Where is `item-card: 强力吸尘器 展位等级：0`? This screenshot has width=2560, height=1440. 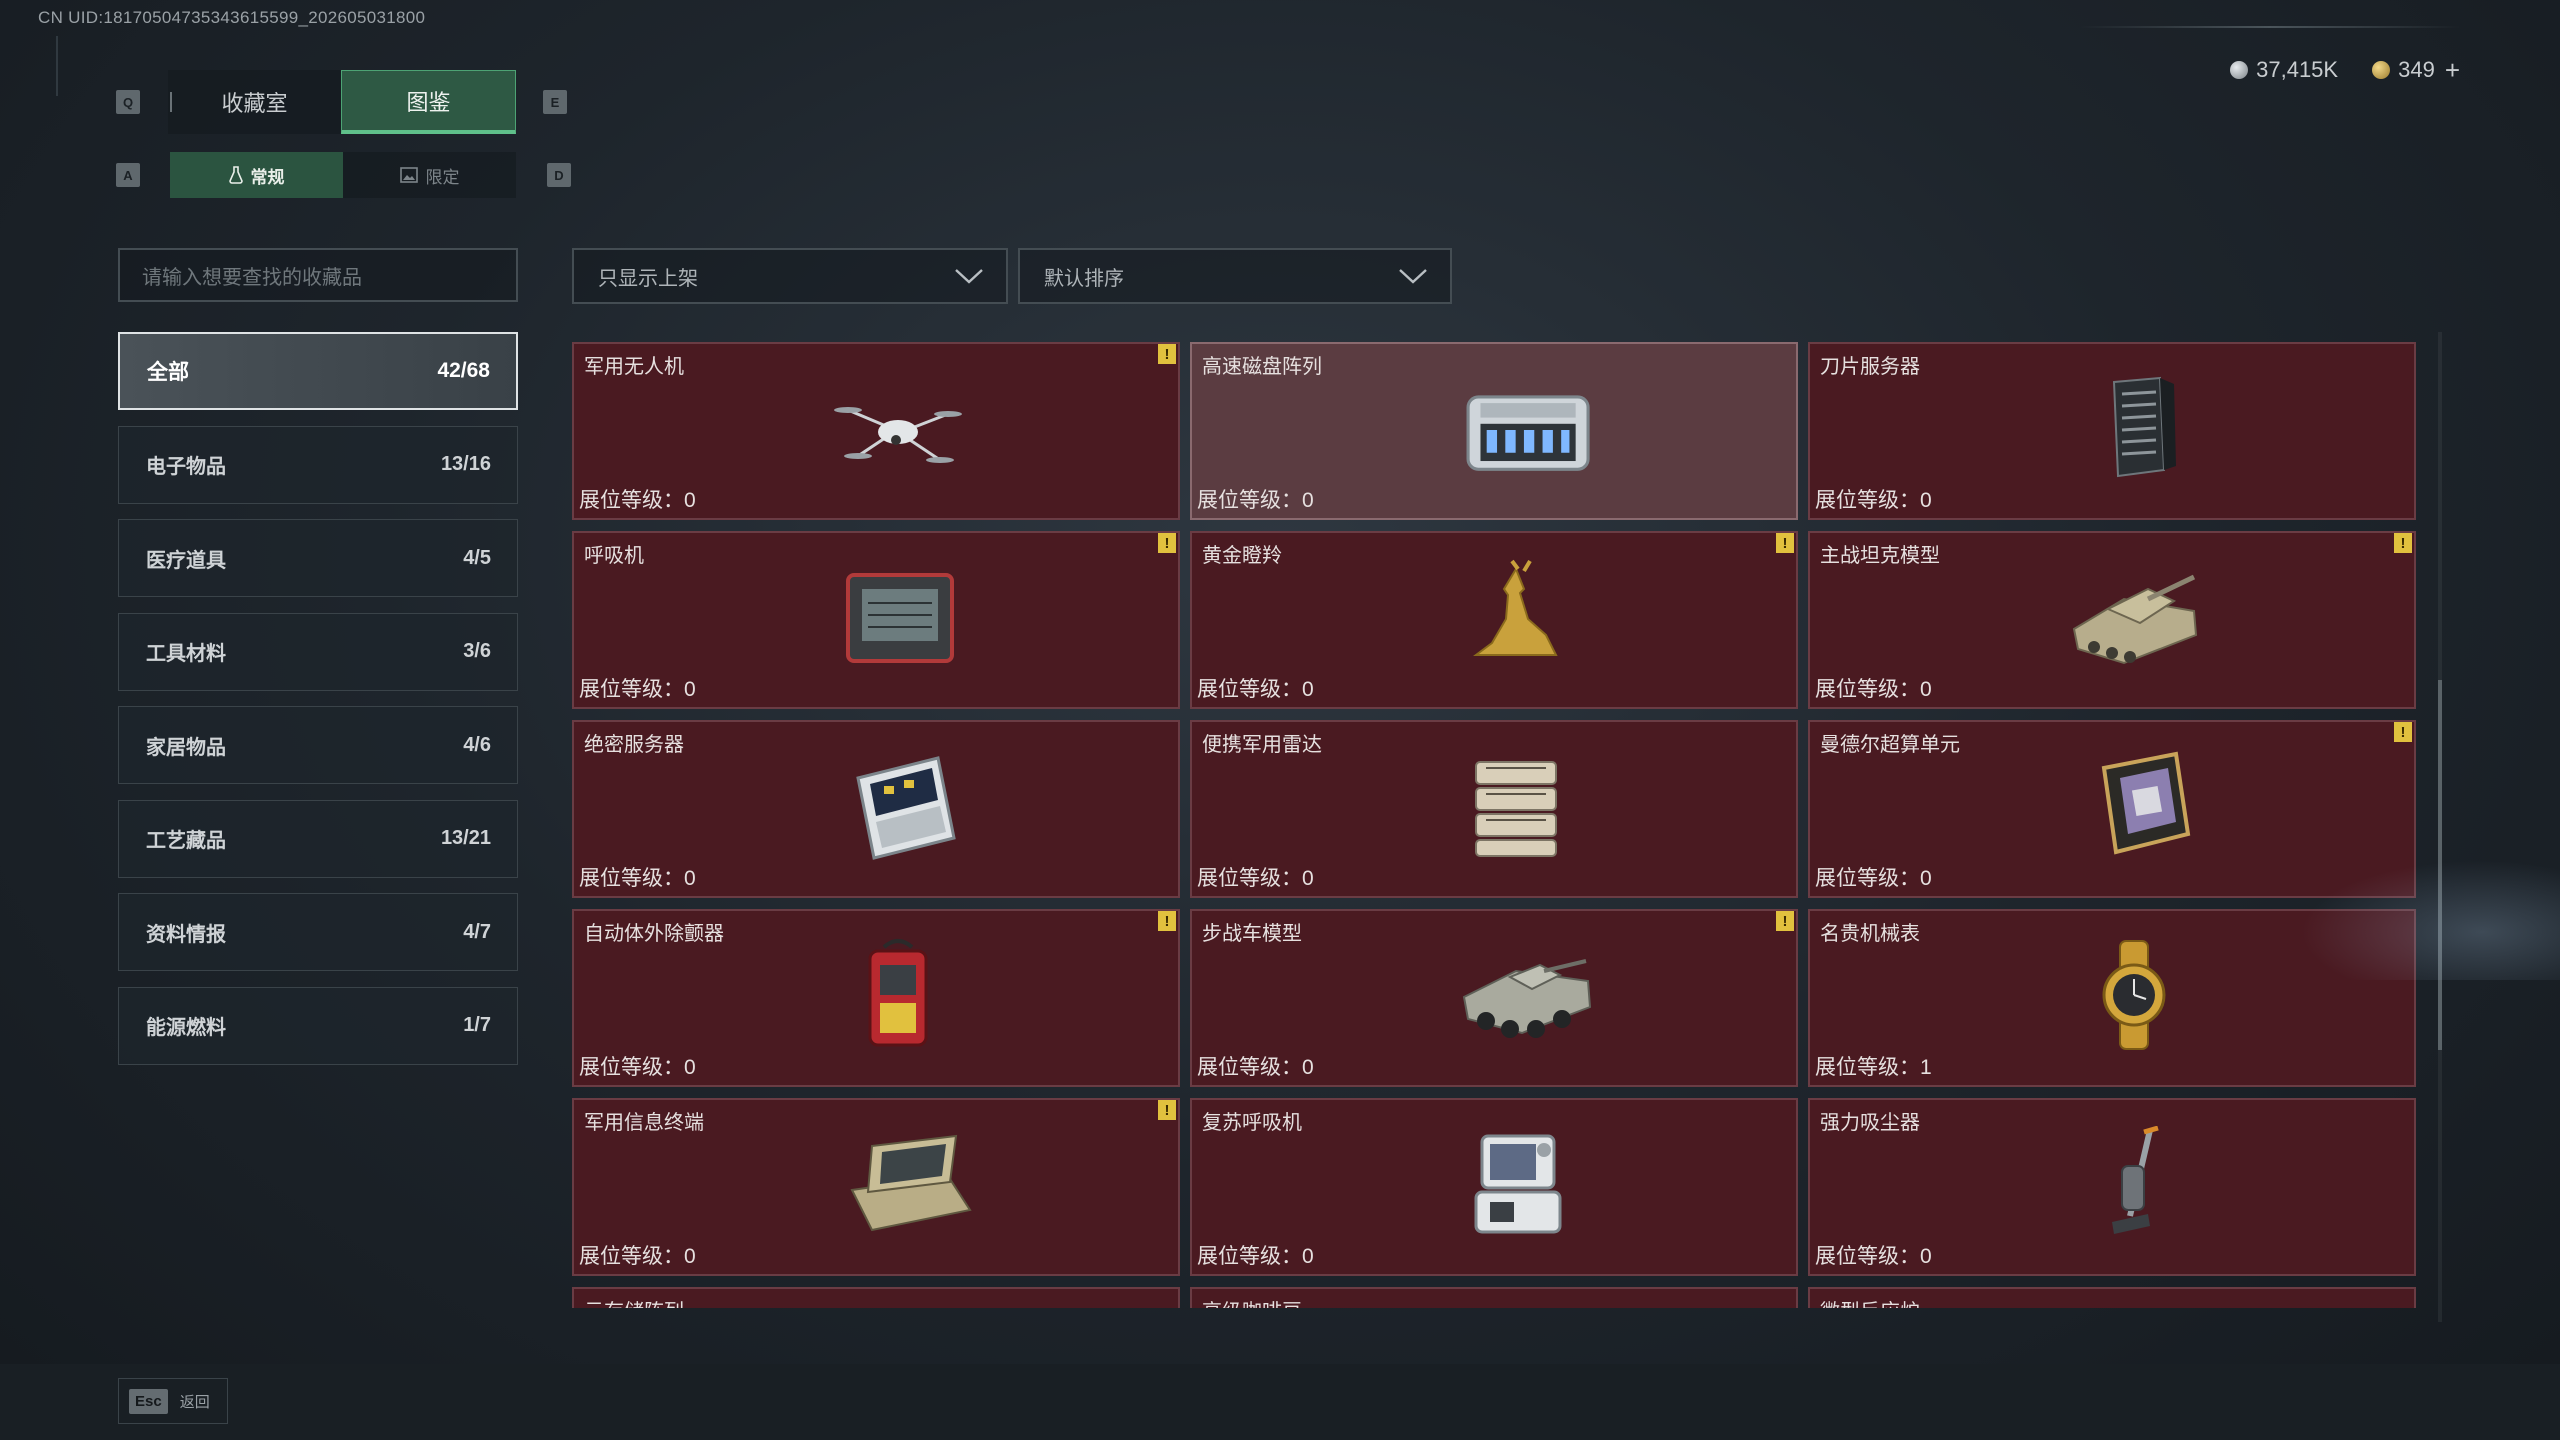
item-card: 强力吸尘器 展位等级：0 is located at coordinates (2112, 1187).